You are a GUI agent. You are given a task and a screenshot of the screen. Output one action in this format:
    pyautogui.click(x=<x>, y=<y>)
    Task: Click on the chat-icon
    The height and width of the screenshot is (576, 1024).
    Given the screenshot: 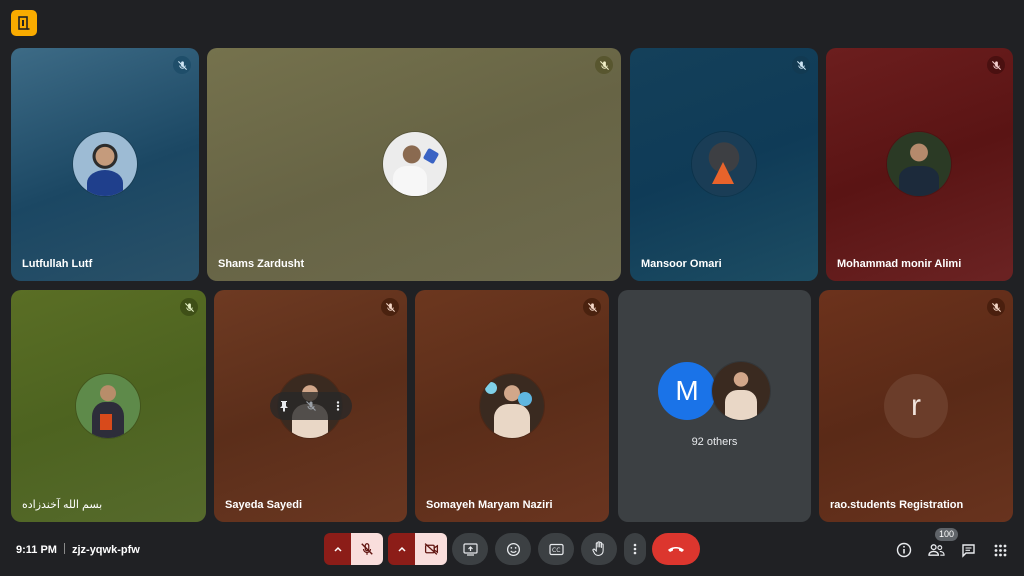 What is the action you would take?
    pyautogui.click(x=968, y=550)
    